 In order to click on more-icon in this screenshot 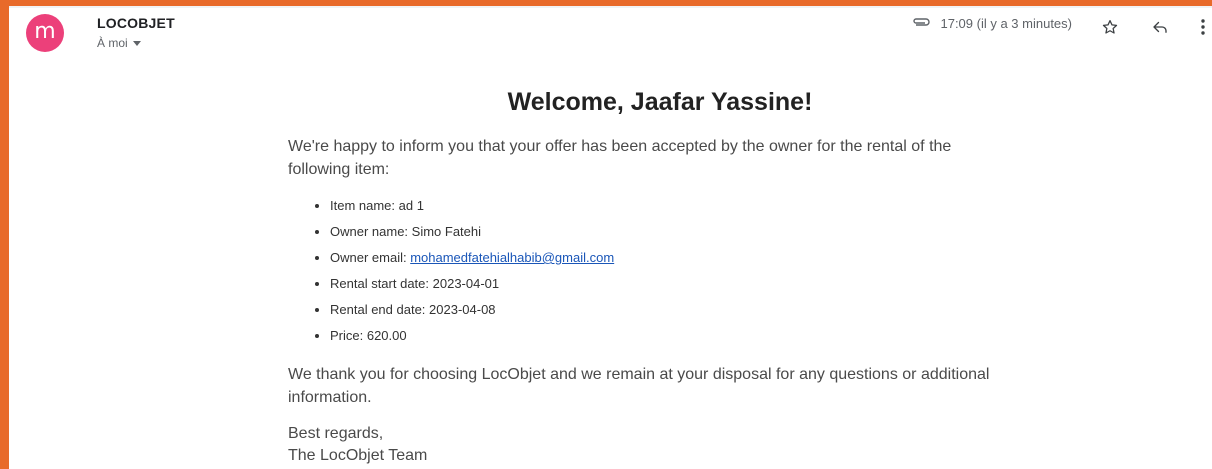, I will do `click(1203, 27)`.